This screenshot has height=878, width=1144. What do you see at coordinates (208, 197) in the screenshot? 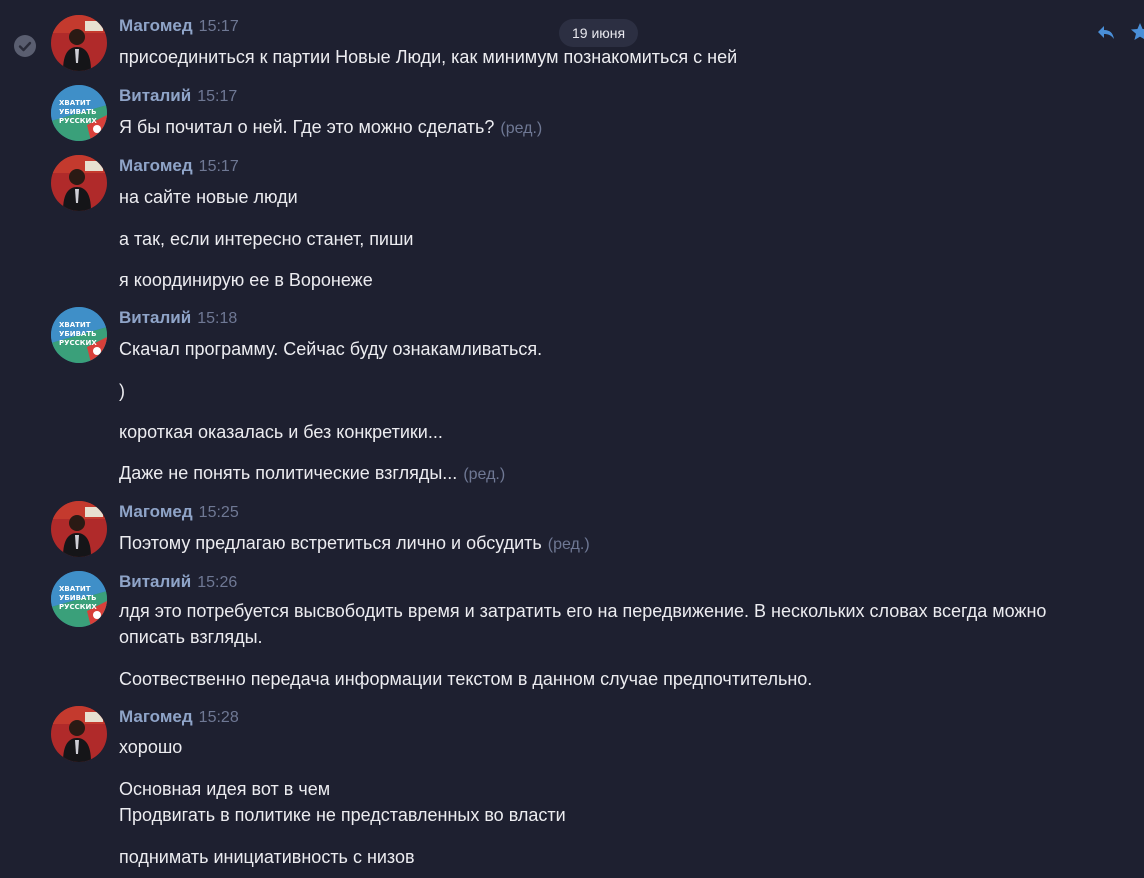
I see `message-text: на сайте новые люди` at bounding box center [208, 197].